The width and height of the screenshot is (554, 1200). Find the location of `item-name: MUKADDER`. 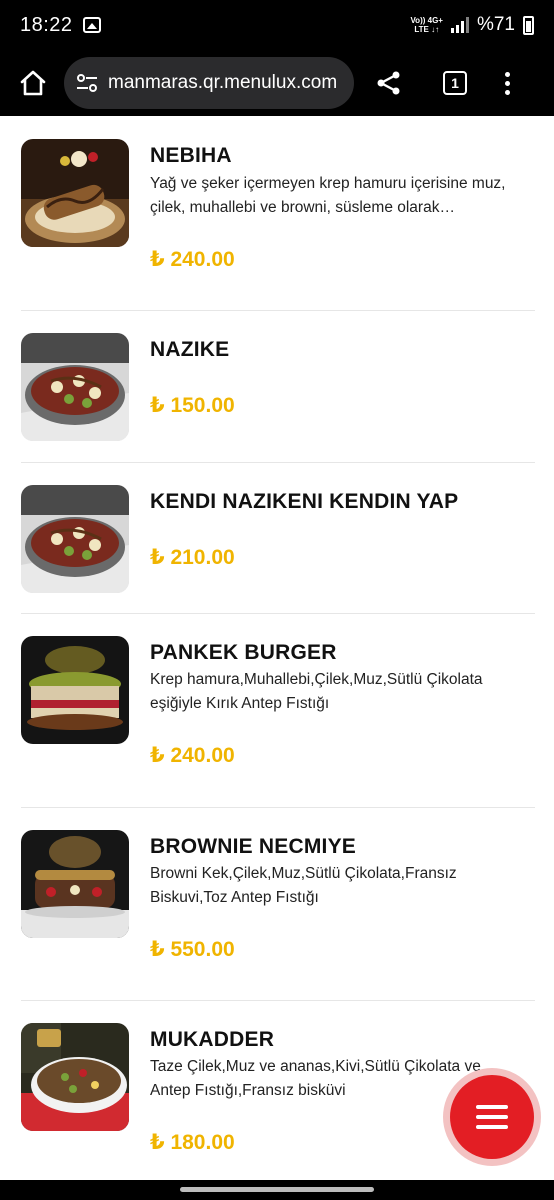

item-name: MUKADDER is located at coordinates (212, 1039).